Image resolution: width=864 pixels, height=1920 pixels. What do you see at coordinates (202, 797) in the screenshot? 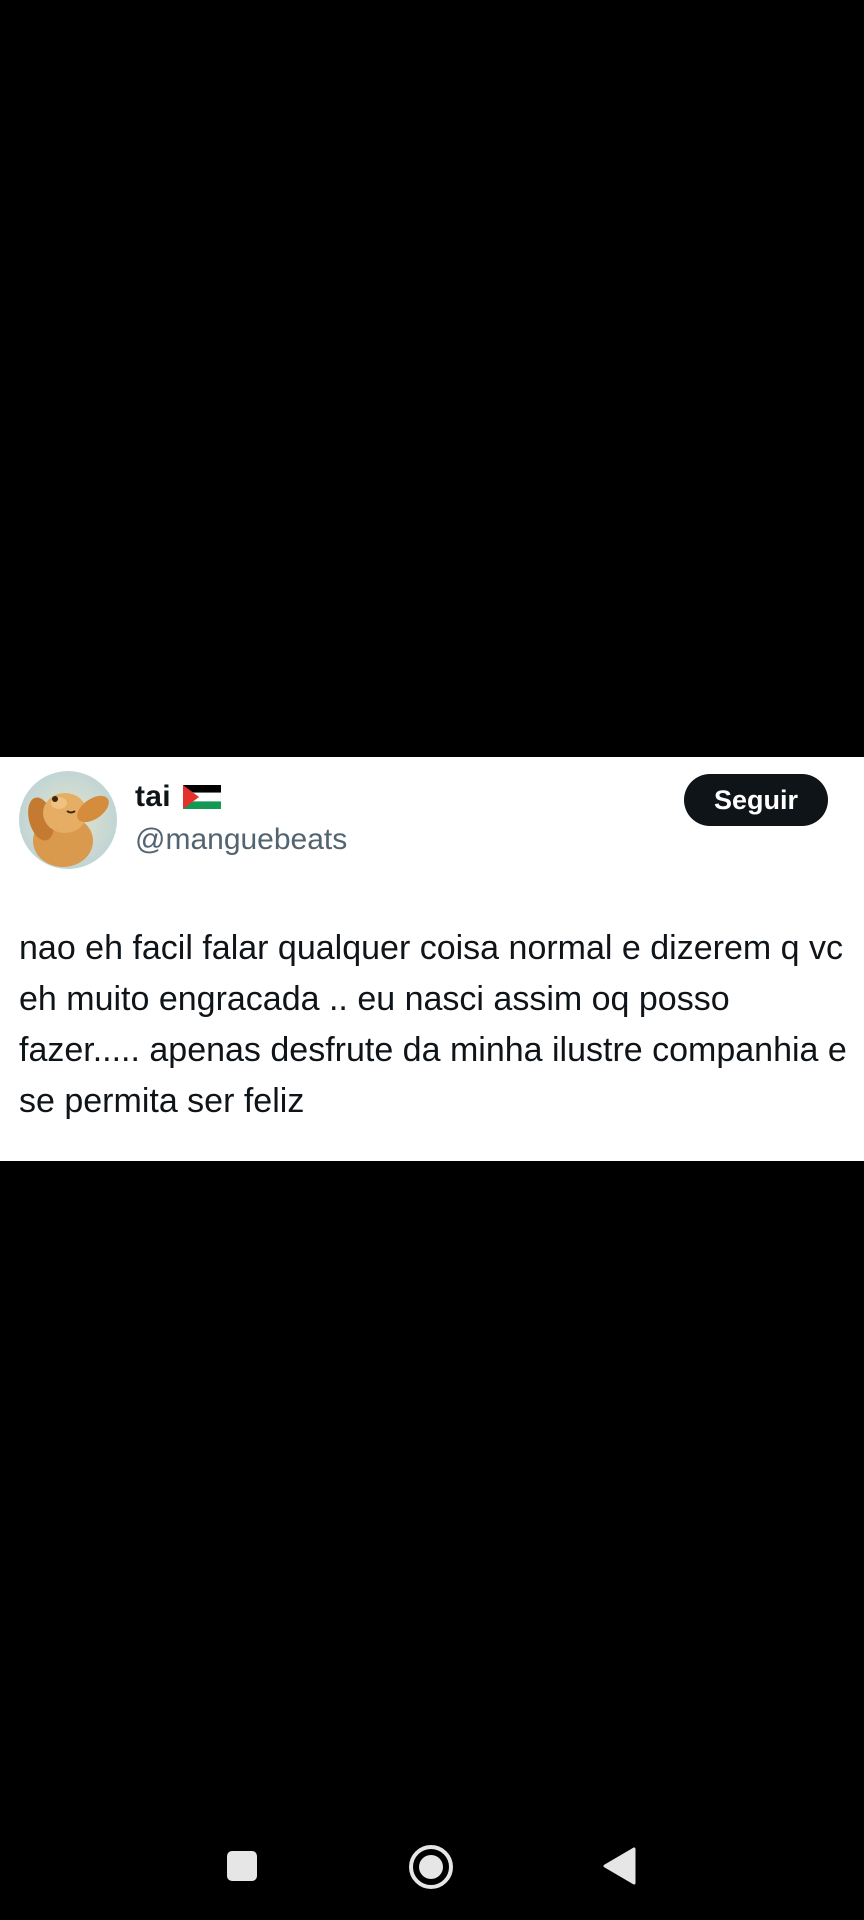
I see `palestine-flag-icon` at bounding box center [202, 797].